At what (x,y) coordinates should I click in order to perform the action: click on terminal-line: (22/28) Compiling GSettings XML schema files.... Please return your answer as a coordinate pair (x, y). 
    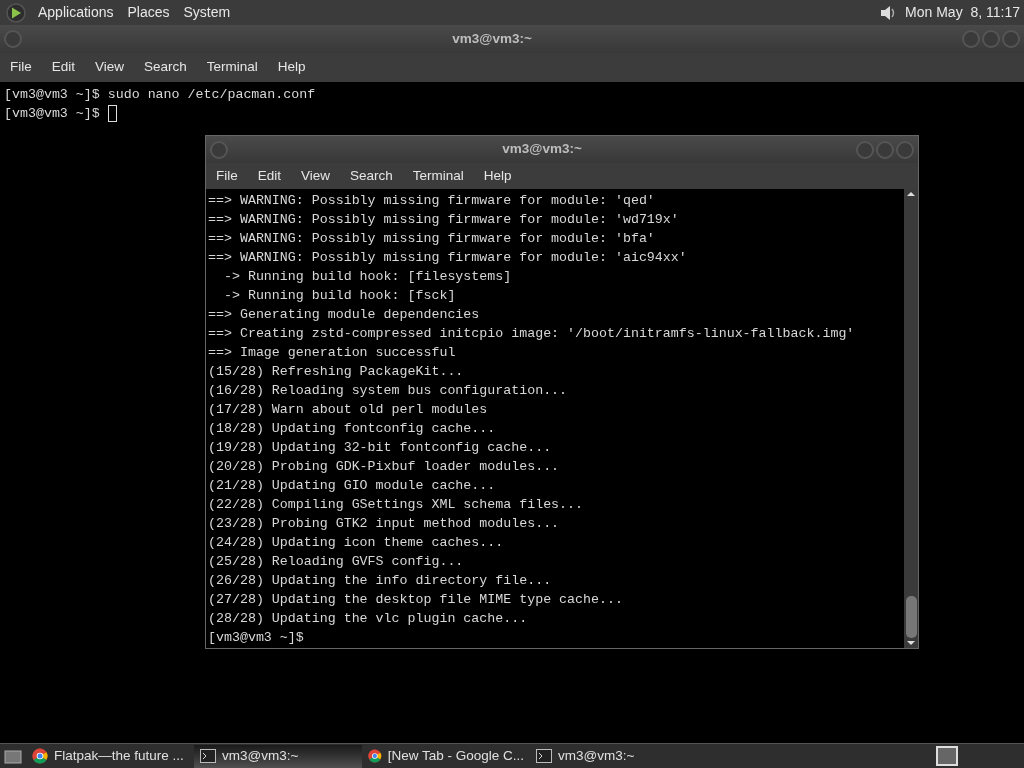
    Looking at the image, I should click on (396, 505).